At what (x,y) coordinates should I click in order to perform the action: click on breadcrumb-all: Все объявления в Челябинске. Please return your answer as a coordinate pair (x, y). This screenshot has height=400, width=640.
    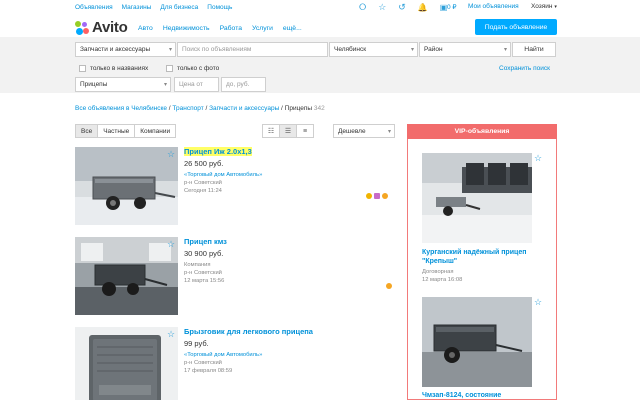
    Looking at the image, I should click on (121, 108).